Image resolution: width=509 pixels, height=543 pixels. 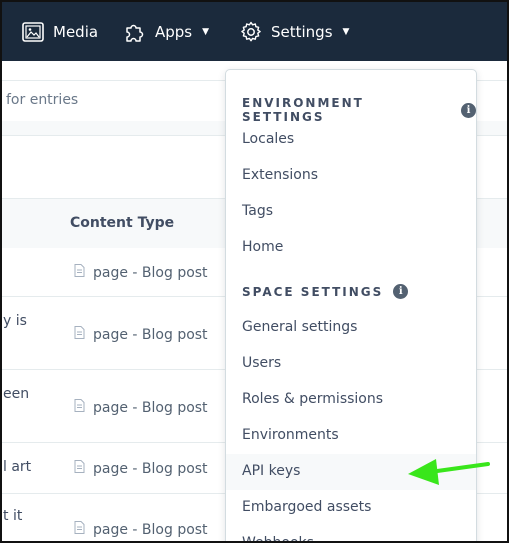 I want to click on menu-item-tags: Tags, so click(x=351, y=212).